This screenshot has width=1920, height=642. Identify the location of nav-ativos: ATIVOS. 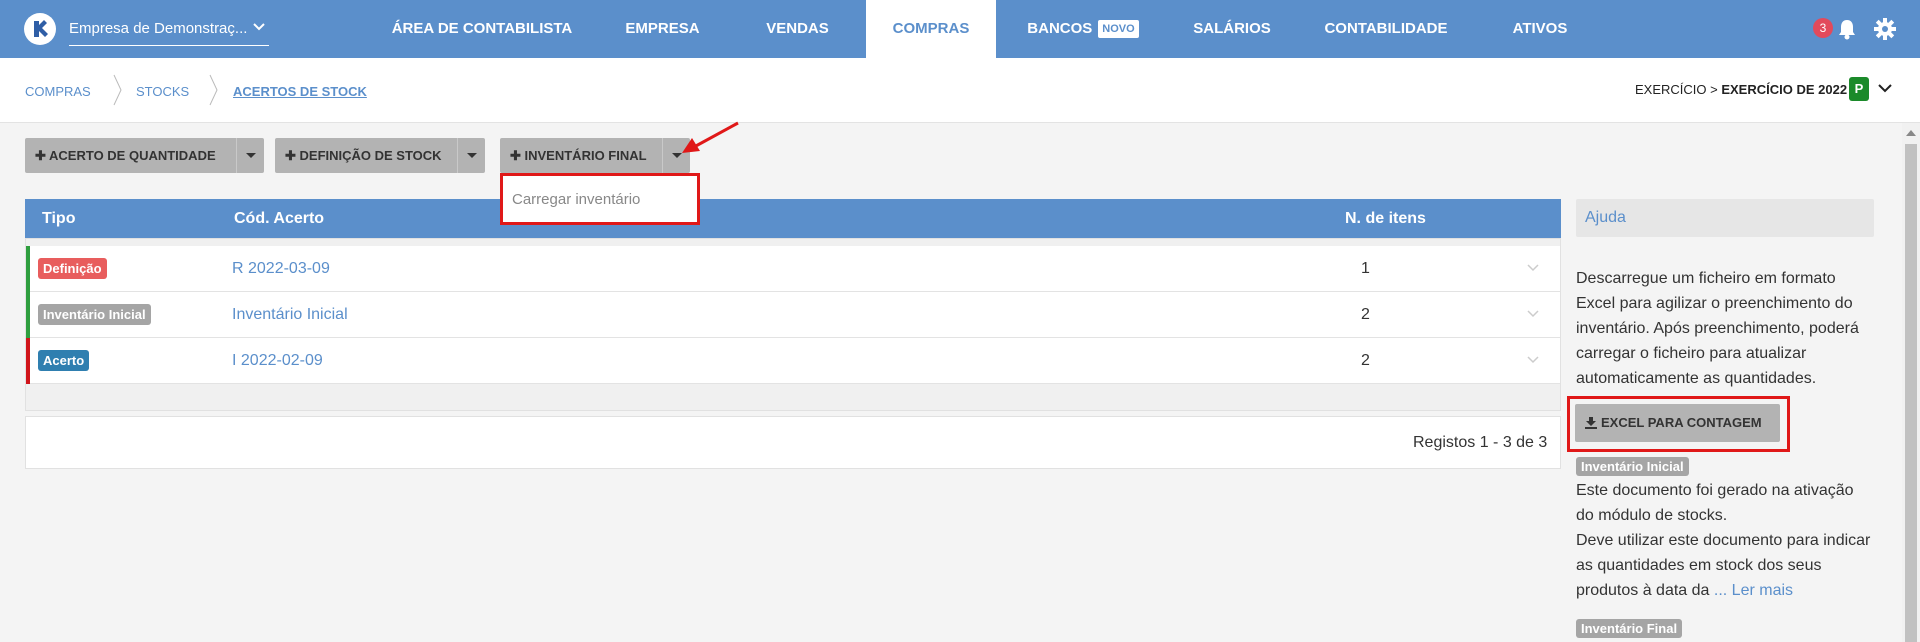
(1540, 29).